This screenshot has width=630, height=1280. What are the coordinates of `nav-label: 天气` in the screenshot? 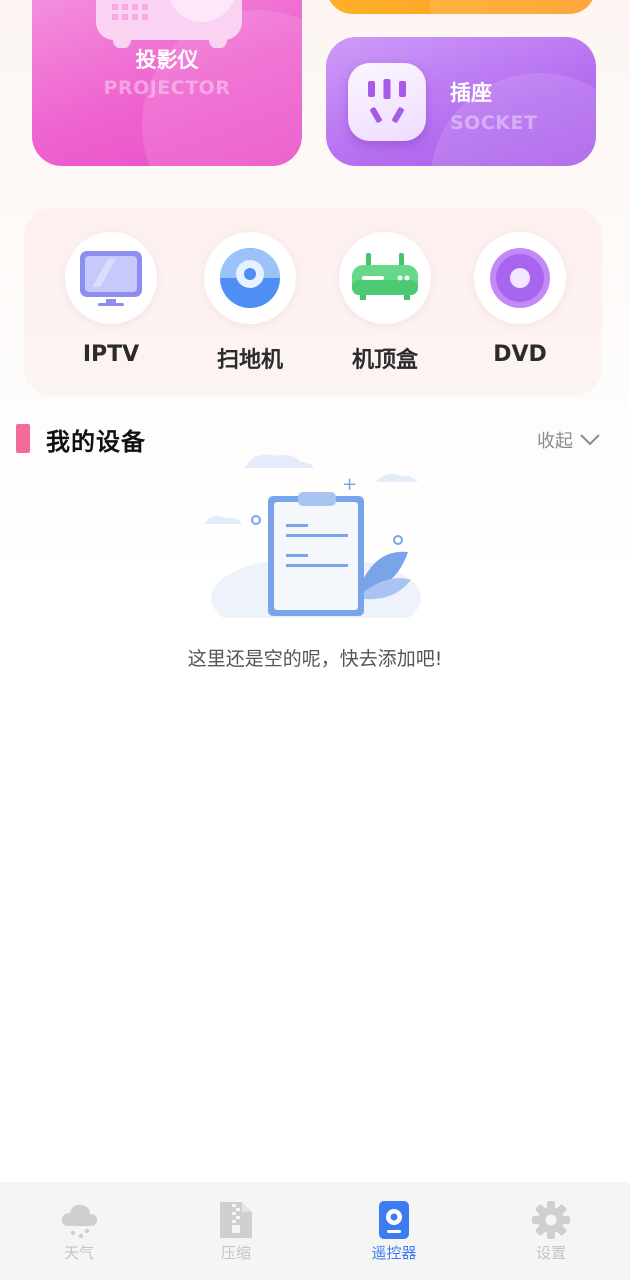 It's located at (78, 1253).